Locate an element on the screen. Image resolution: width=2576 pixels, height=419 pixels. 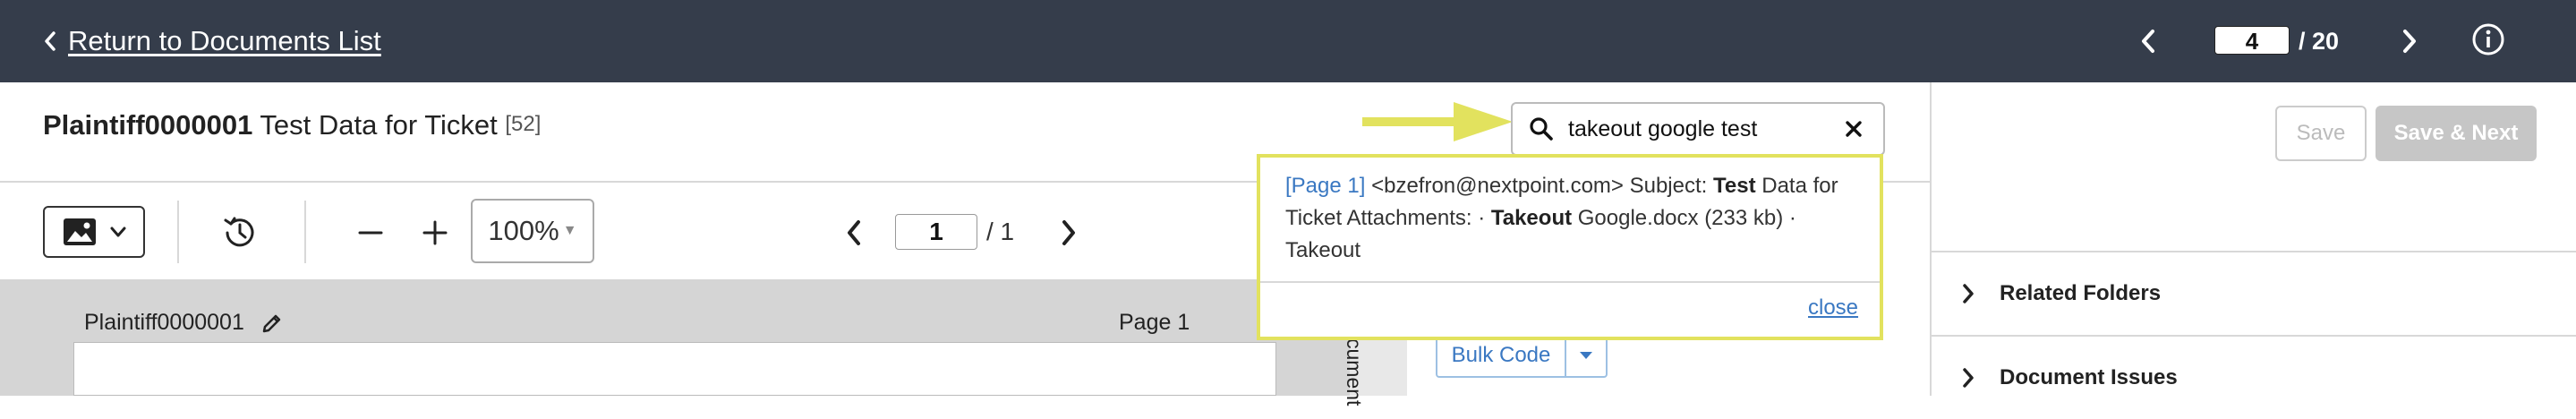
zoom-value: 100% is located at coordinates (523, 231).